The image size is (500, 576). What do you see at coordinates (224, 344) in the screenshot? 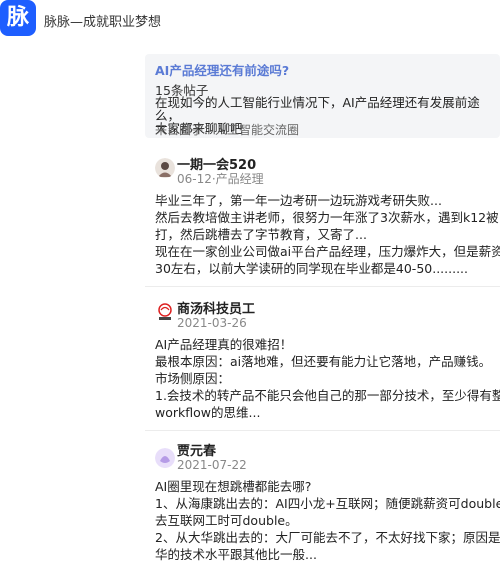
I see `post-body-line: AI产品经理真的很难招！` at bounding box center [224, 344].